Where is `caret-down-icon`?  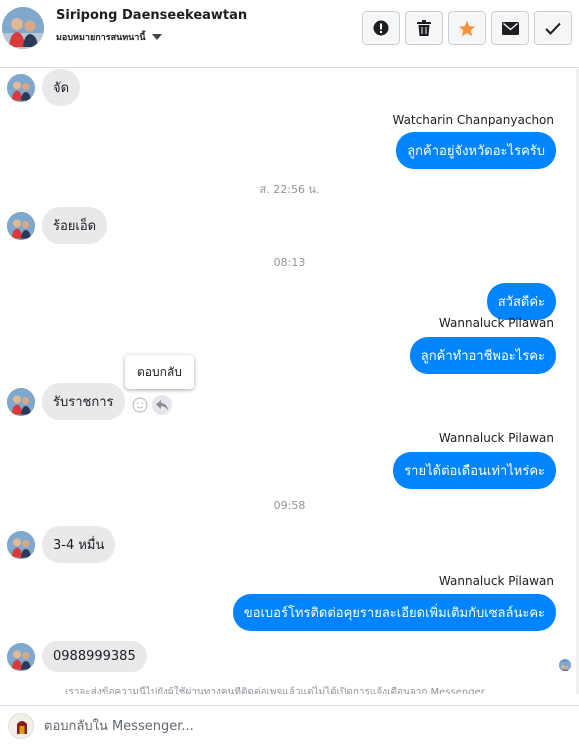 caret-down-icon is located at coordinates (156, 37).